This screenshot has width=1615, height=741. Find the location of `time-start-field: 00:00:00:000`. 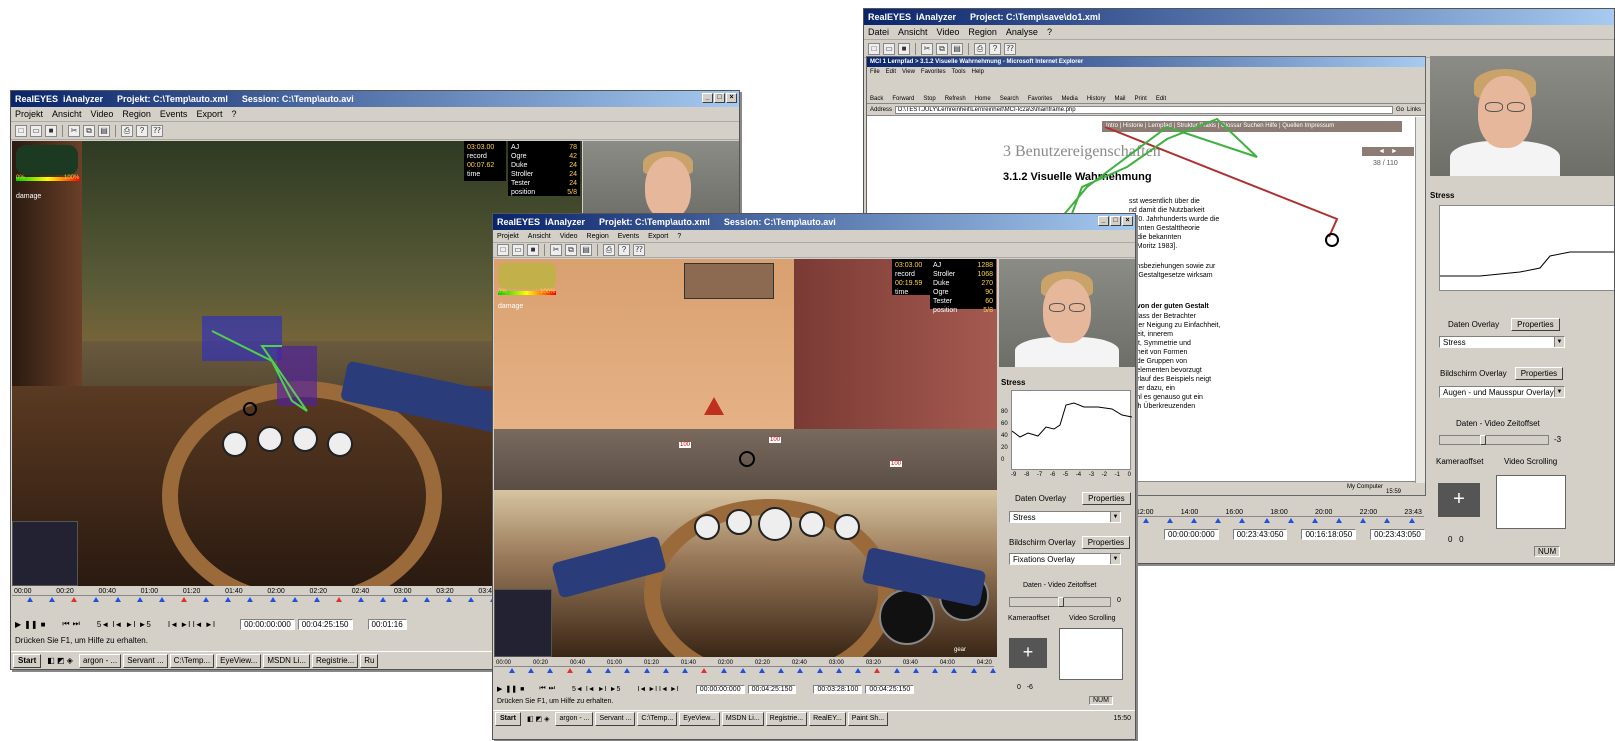

time-start-field: 00:00:00:000 is located at coordinates (267, 624).